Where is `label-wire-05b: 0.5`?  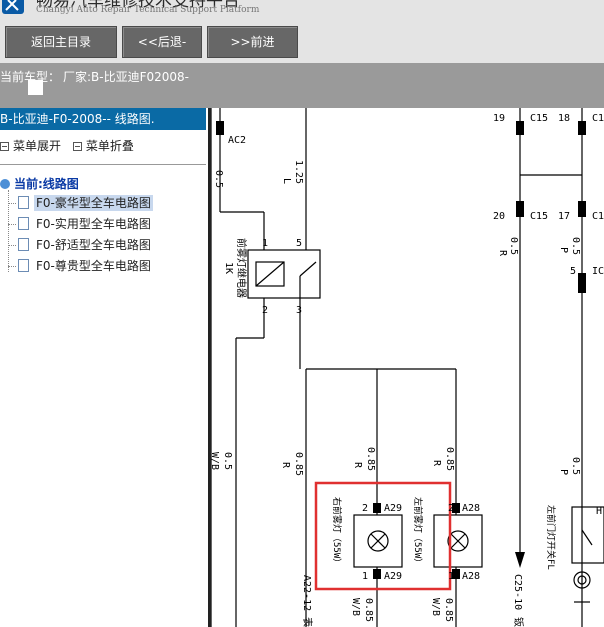 label-wire-05b: 0.5 is located at coordinates (227, 461).